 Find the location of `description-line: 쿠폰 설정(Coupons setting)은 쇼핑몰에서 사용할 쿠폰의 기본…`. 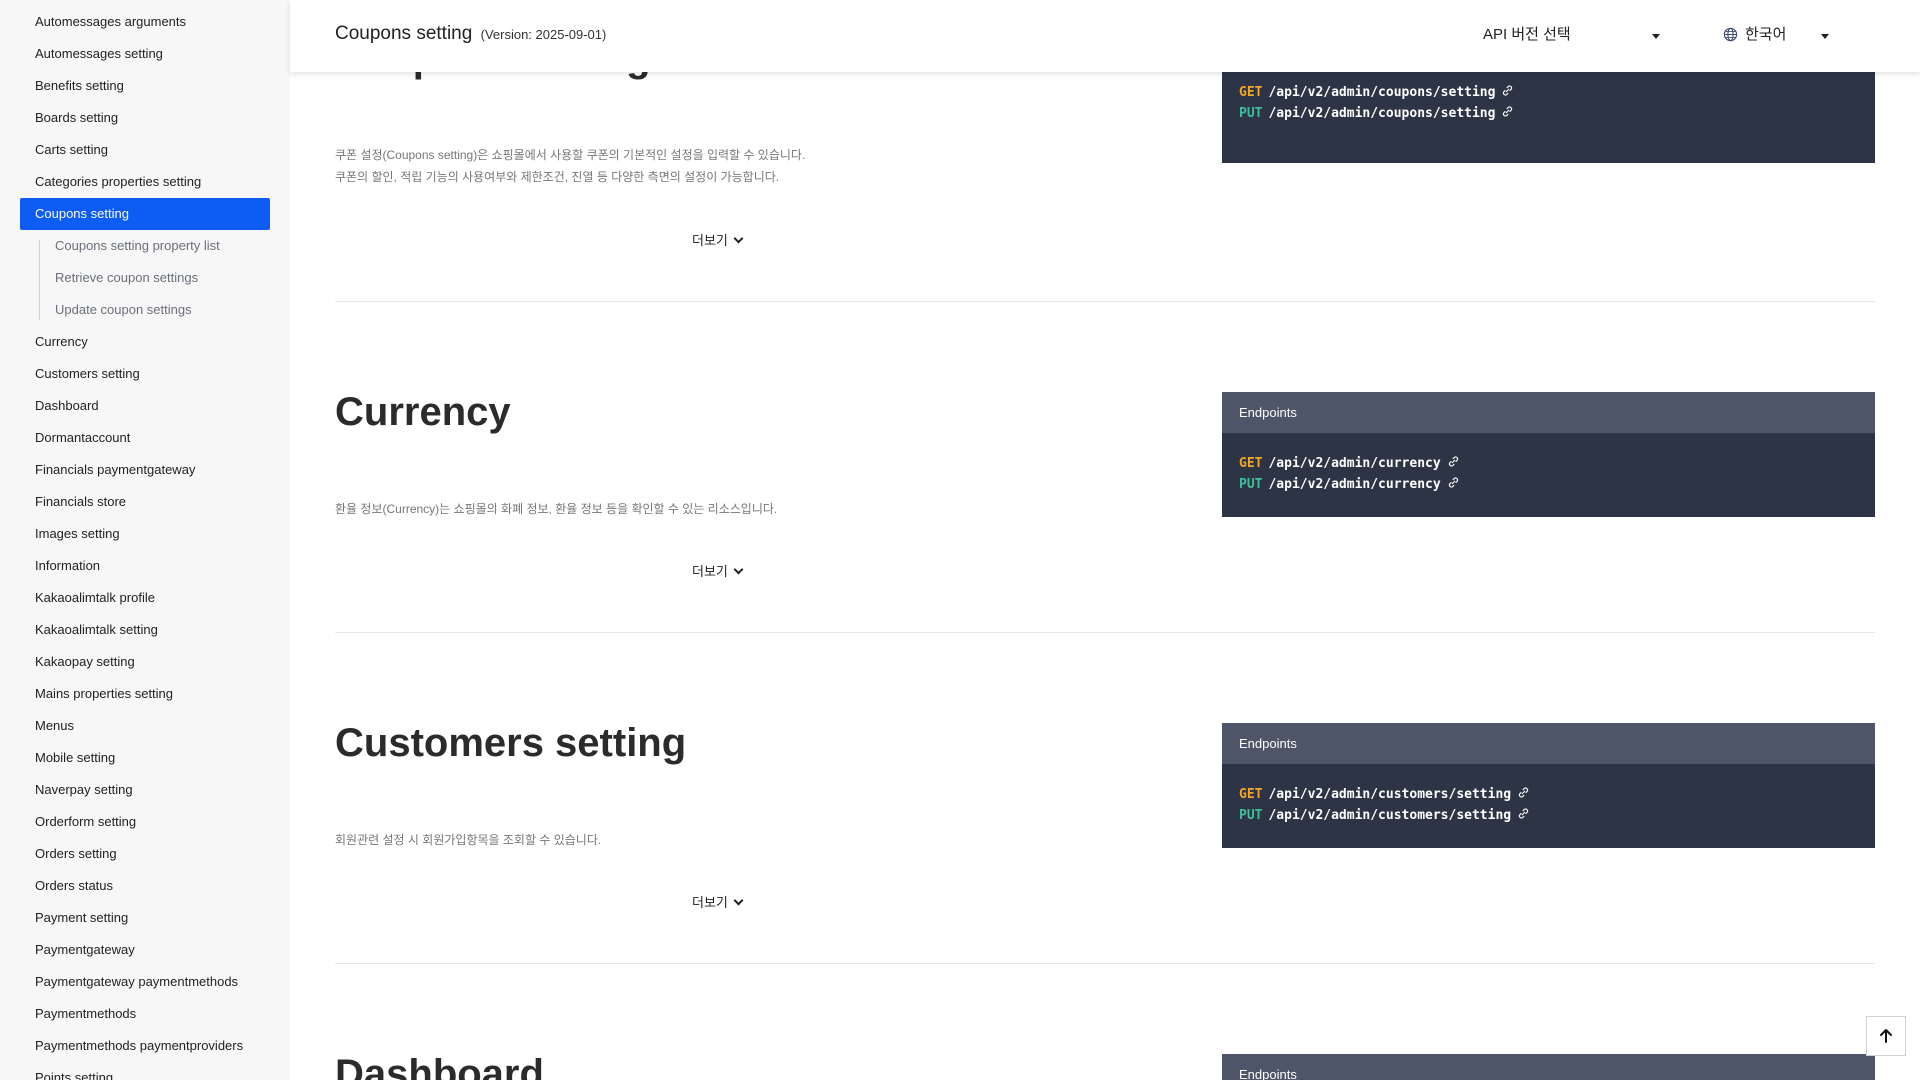

description-line: 쿠폰 설정(Coupons setting)은 쇼핑몰에서 사용할 쿠폰의 기본… is located at coordinates (570, 155).